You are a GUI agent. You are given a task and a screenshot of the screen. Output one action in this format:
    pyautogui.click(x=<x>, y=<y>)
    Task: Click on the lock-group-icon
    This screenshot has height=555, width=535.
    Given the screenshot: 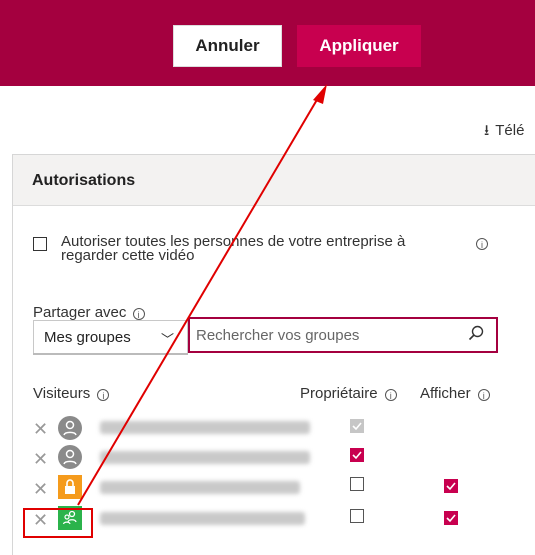 What is the action you would take?
    pyautogui.click(x=70, y=487)
    